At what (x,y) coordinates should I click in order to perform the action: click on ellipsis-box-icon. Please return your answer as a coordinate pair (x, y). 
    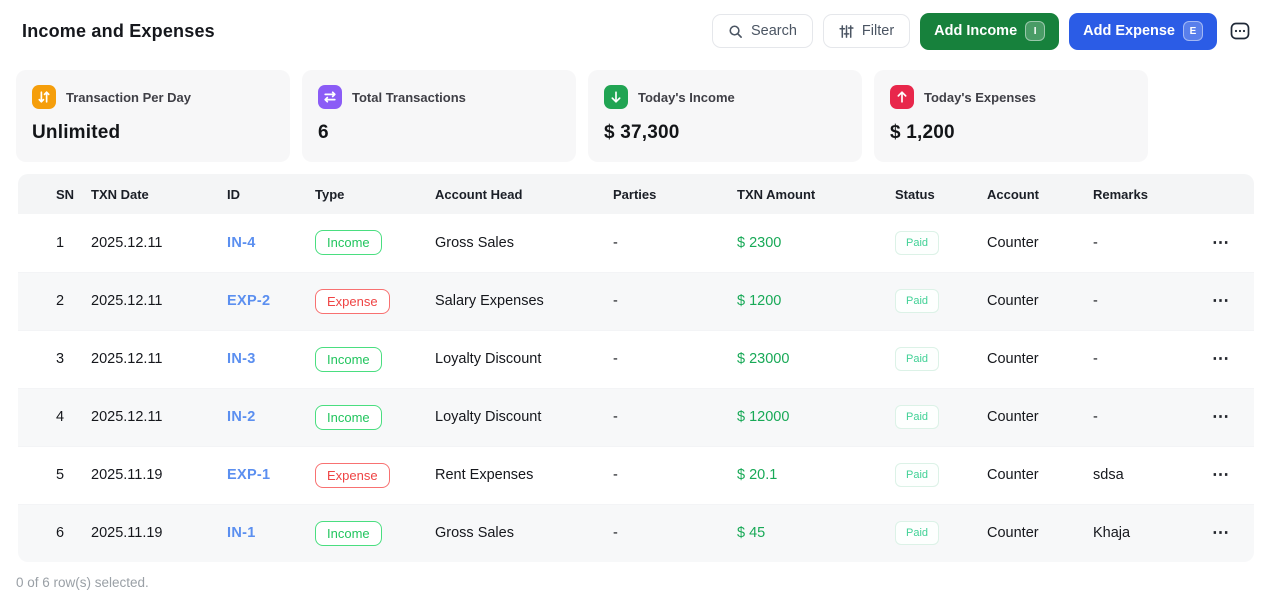
    Looking at the image, I should click on (1240, 31).